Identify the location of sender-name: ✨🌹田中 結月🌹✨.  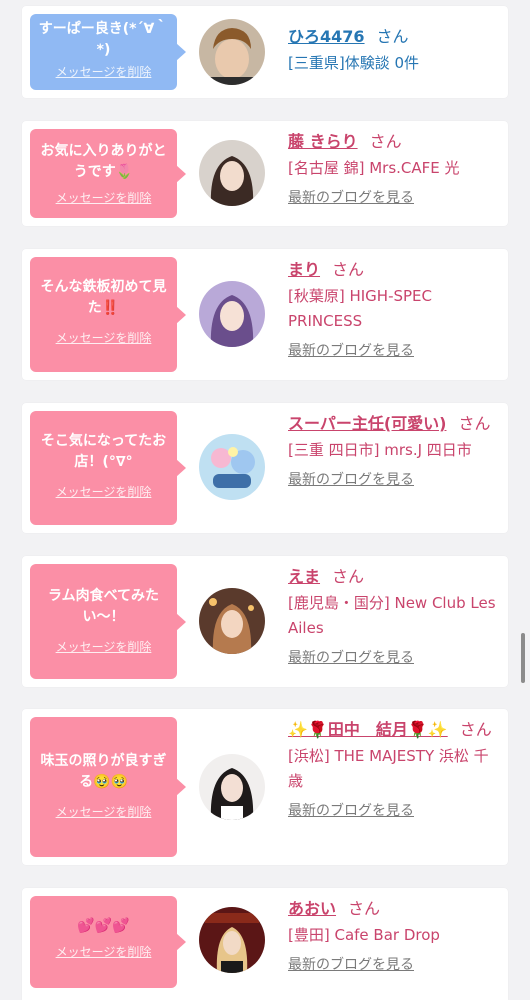
(368, 729).